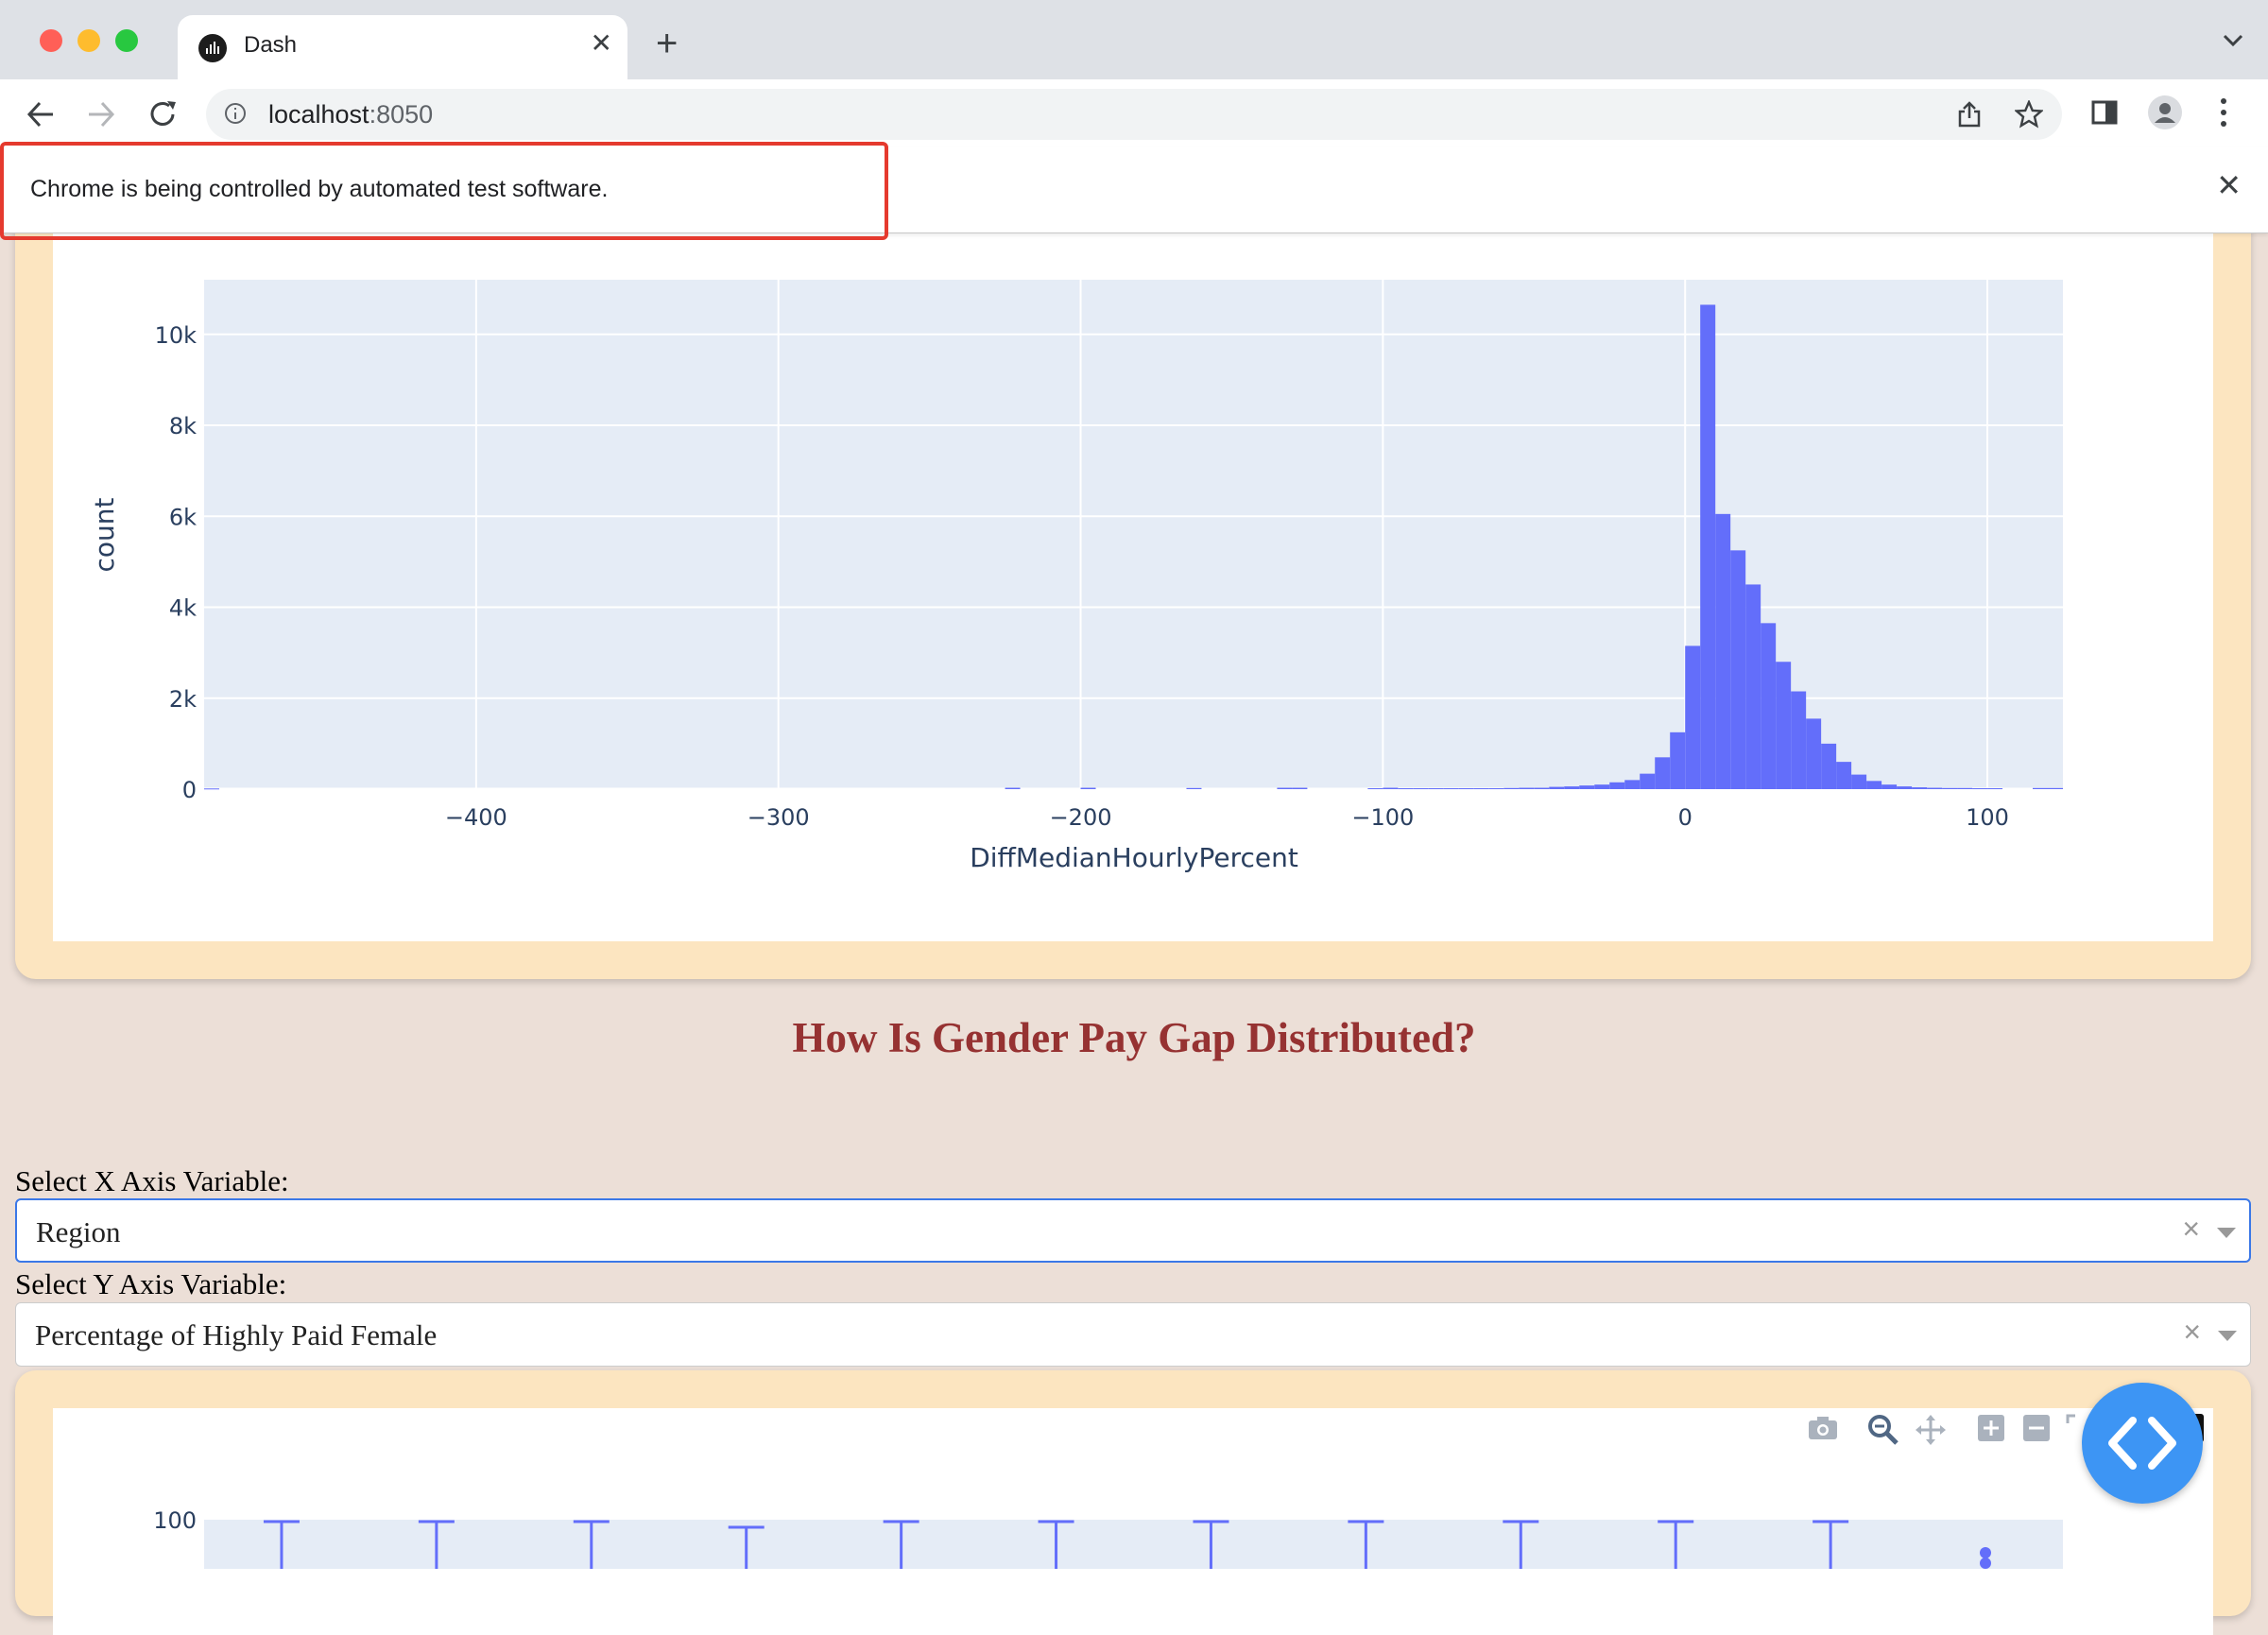 The height and width of the screenshot is (1635, 2268). I want to click on y-axis-select-label: Select Y Axis Variable:, so click(151, 1283).